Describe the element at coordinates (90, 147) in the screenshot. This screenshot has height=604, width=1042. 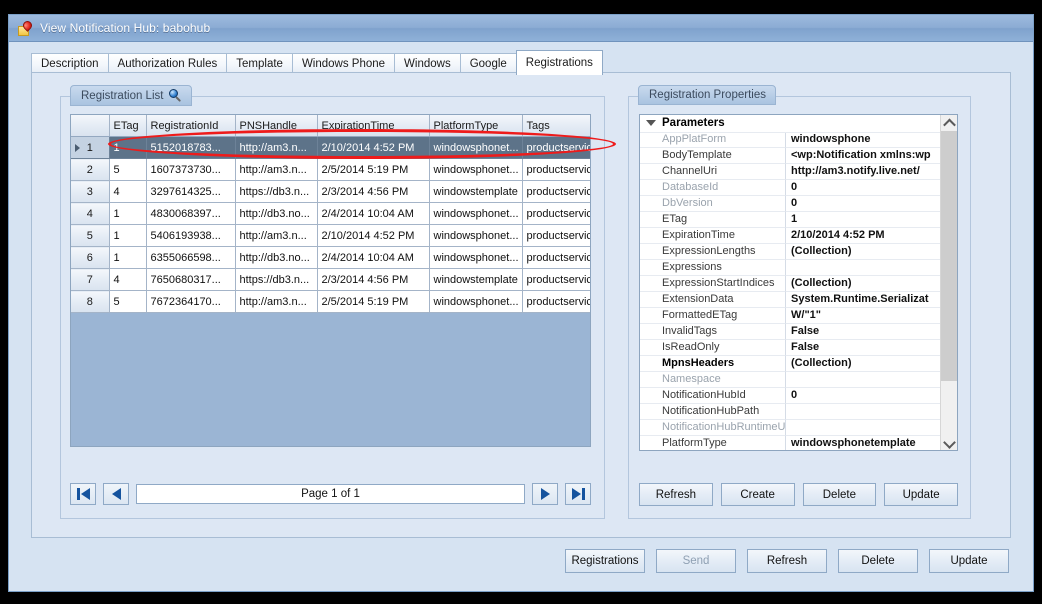
I see `row-header-cell: 1` at that location.